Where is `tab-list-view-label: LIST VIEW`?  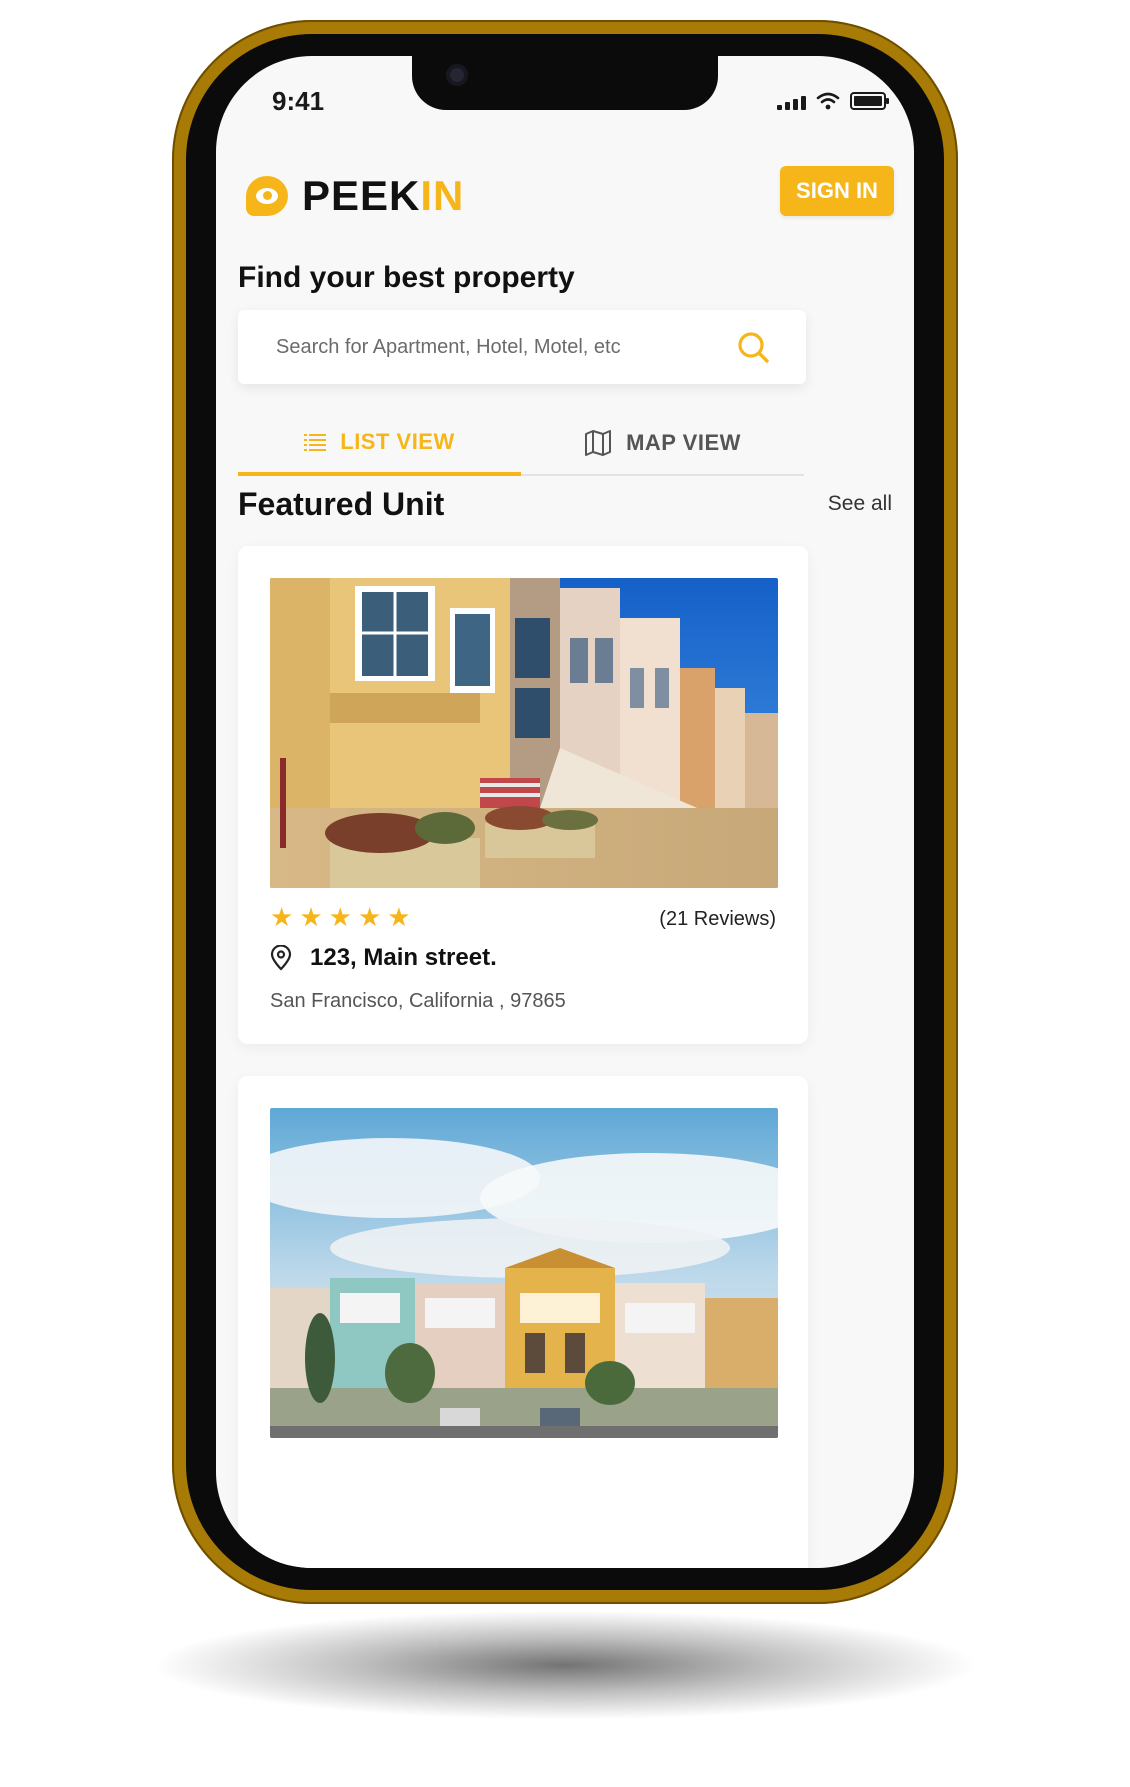 tab-list-view-label: LIST VIEW is located at coordinates (397, 441).